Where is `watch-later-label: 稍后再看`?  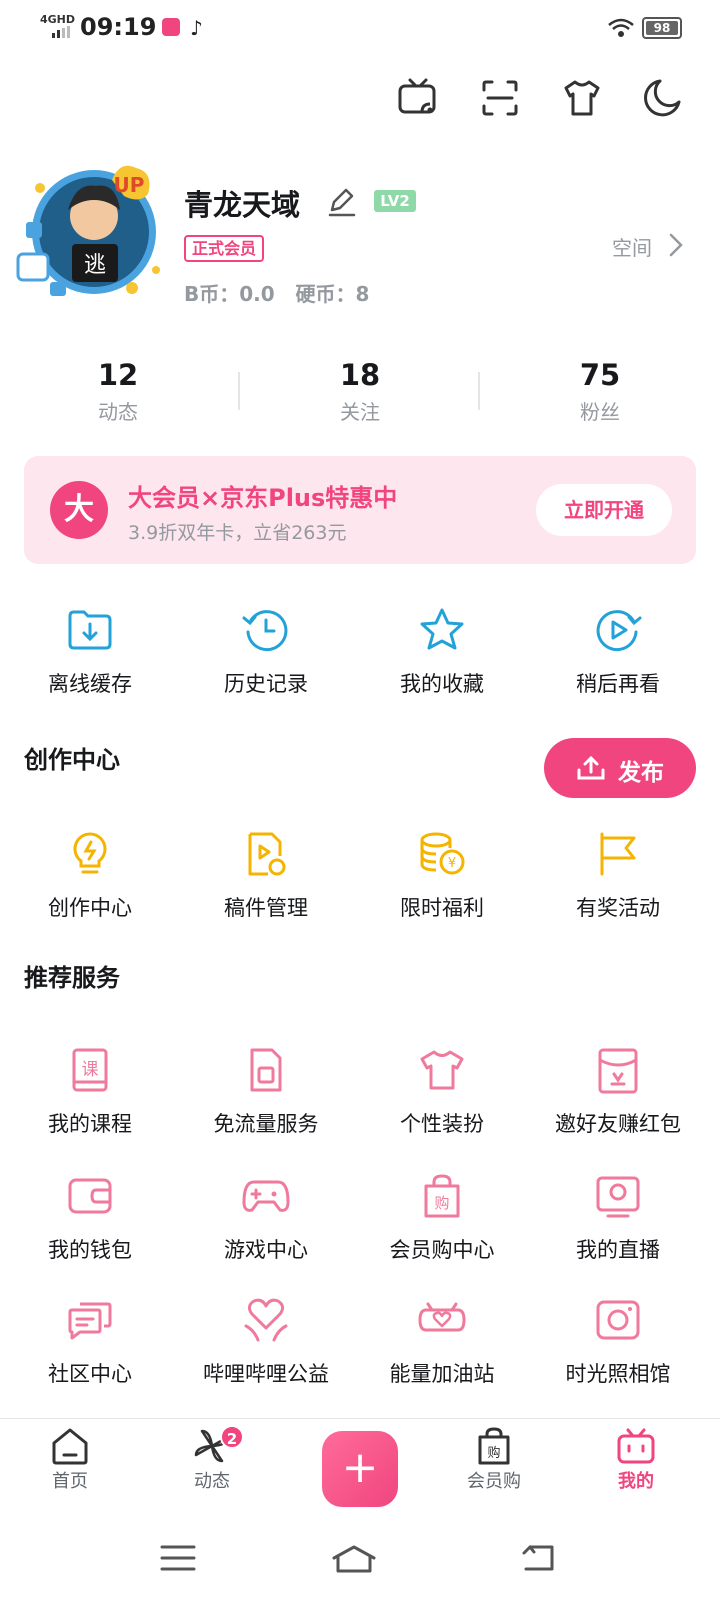
watch-later-label: 稍后再看 is located at coordinates (618, 684).